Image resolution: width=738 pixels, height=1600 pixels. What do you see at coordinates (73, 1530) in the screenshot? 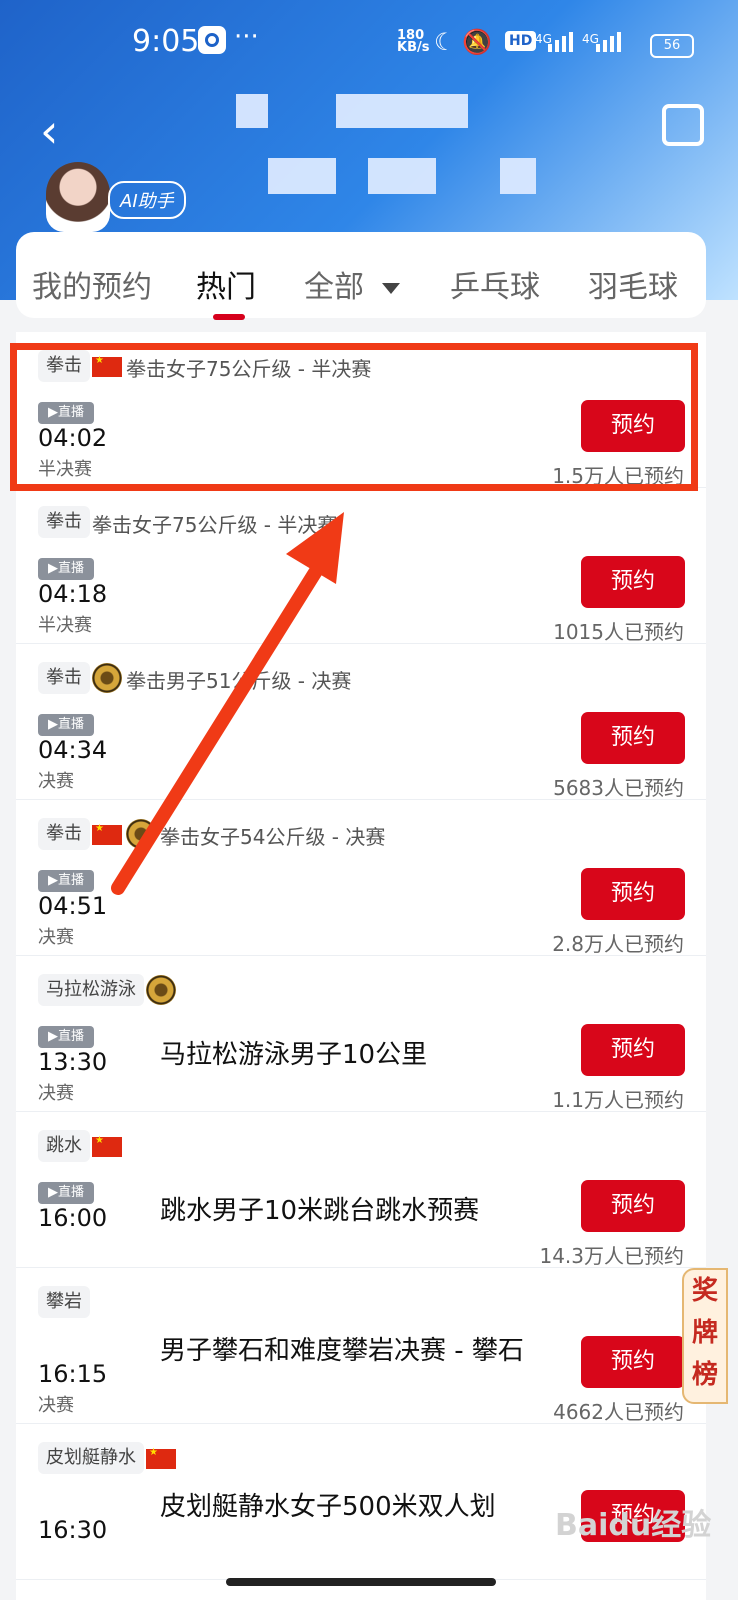
I see `event-time: 16:30` at bounding box center [73, 1530].